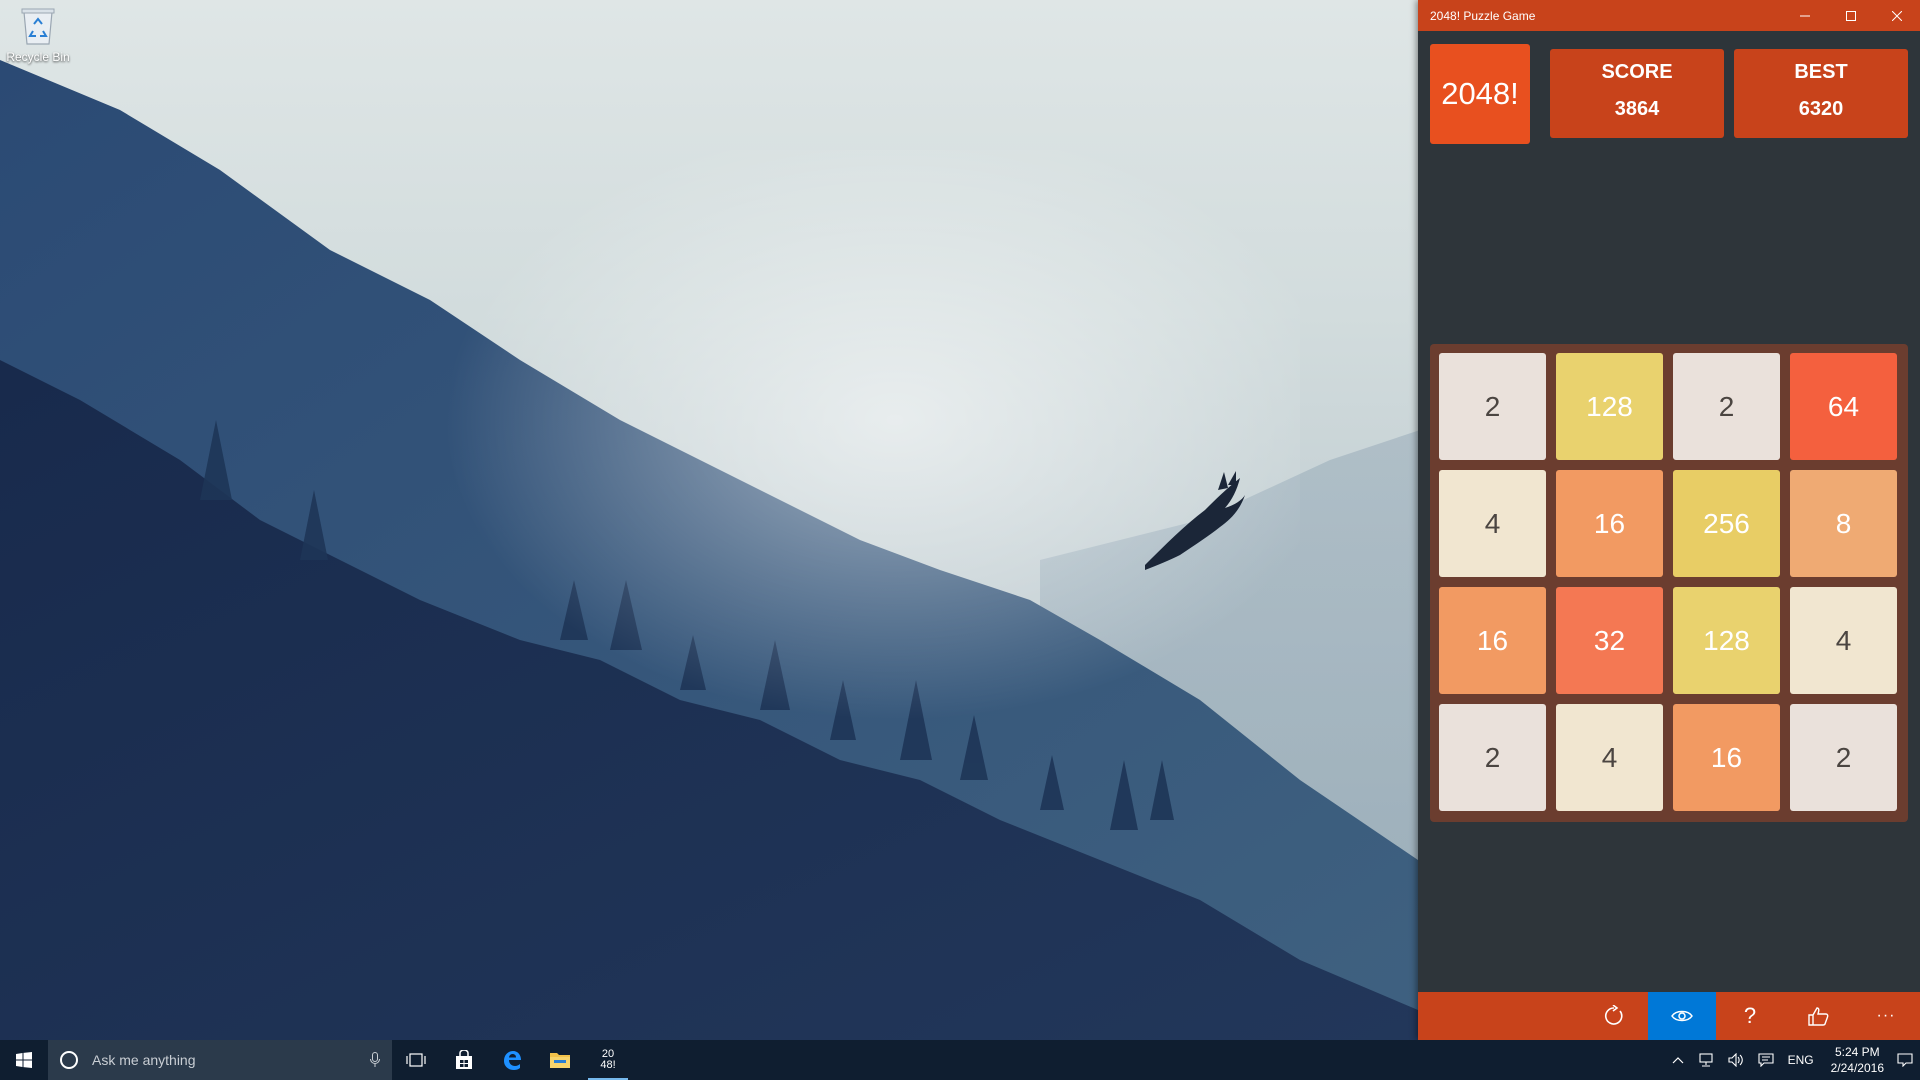 The image size is (1920, 1080). I want to click on desktop-icon-recycle-bin: Recycle Bin, so click(38, 35).